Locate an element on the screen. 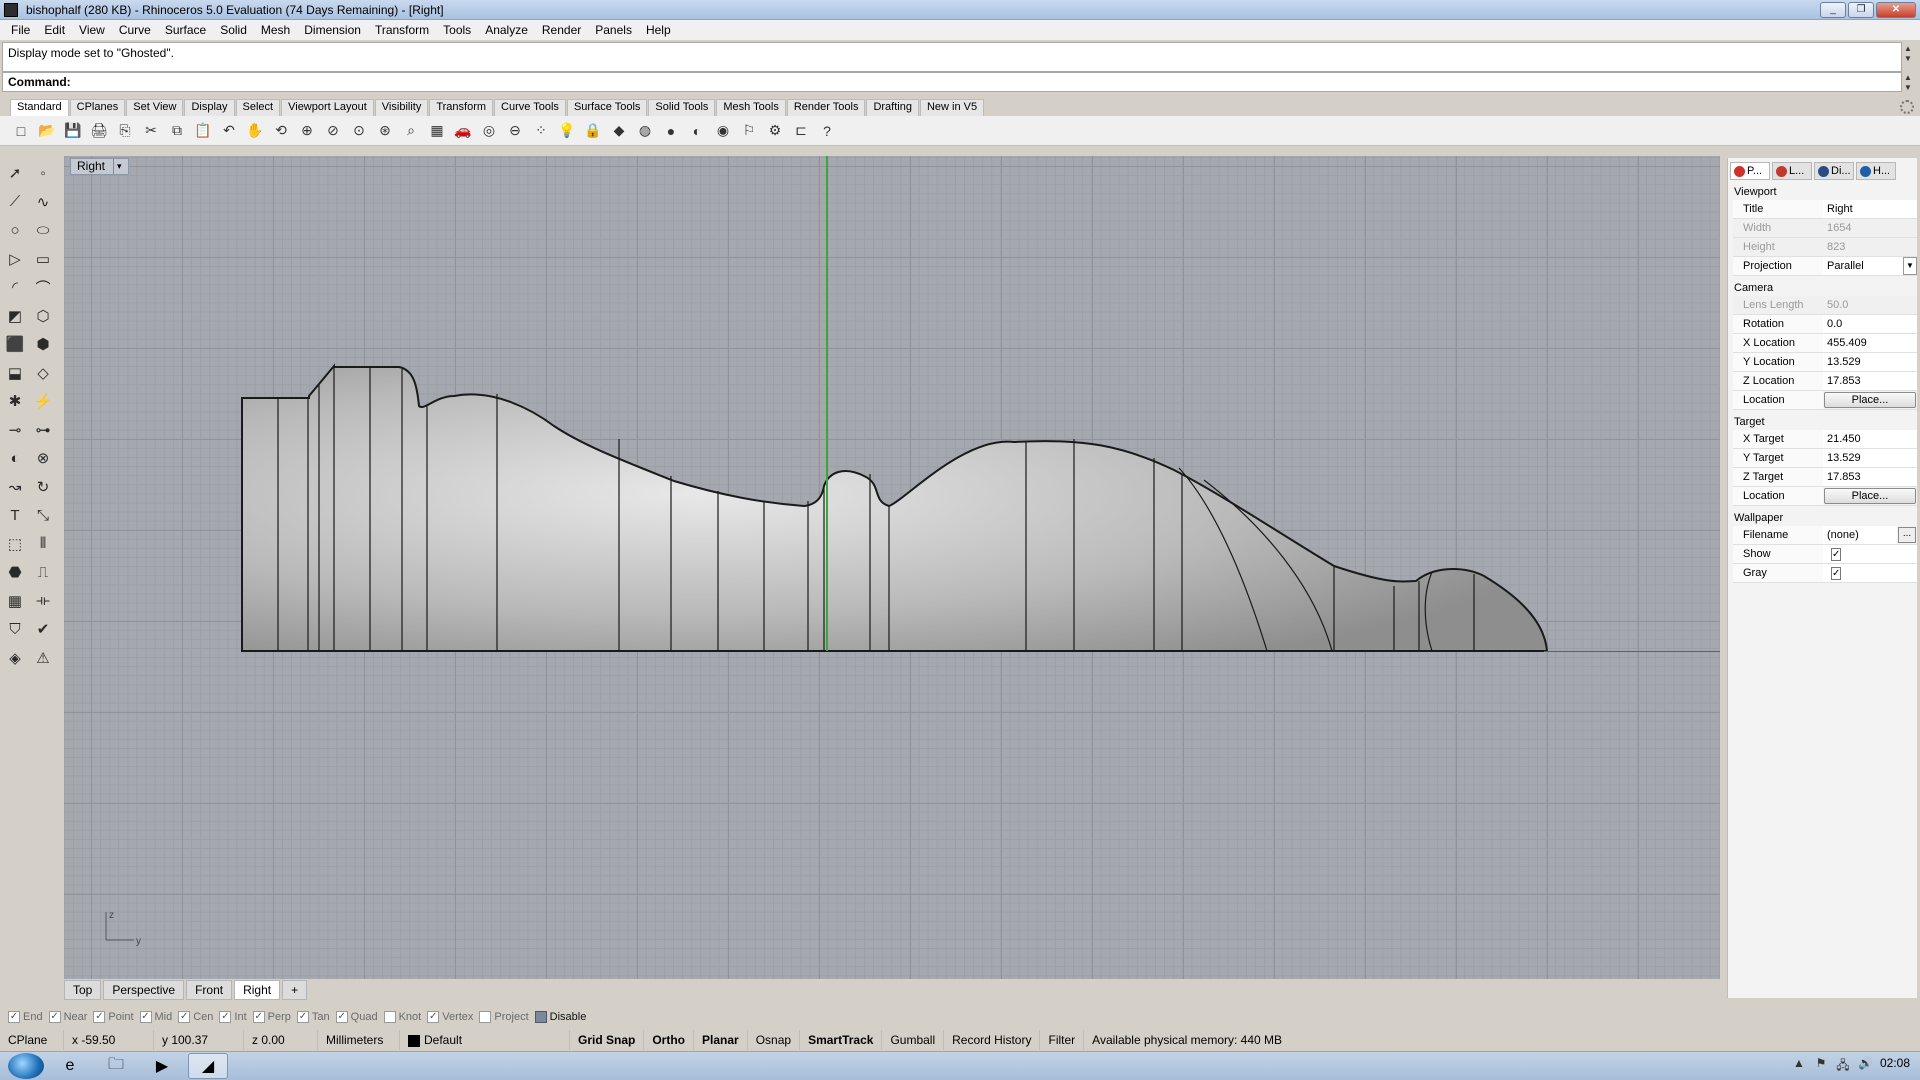  cplane-icon: ⊖ is located at coordinates (515, 131).